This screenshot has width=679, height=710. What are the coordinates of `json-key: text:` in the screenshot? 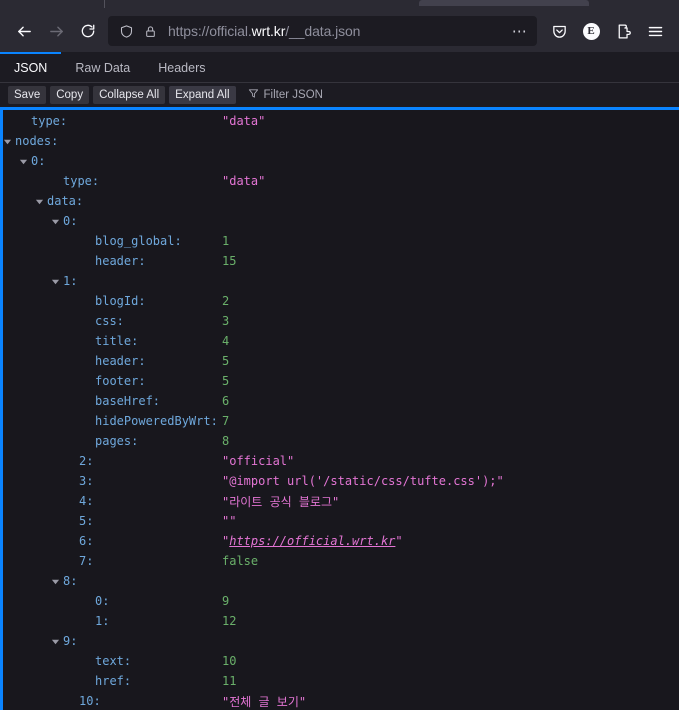 It's located at (113, 661).